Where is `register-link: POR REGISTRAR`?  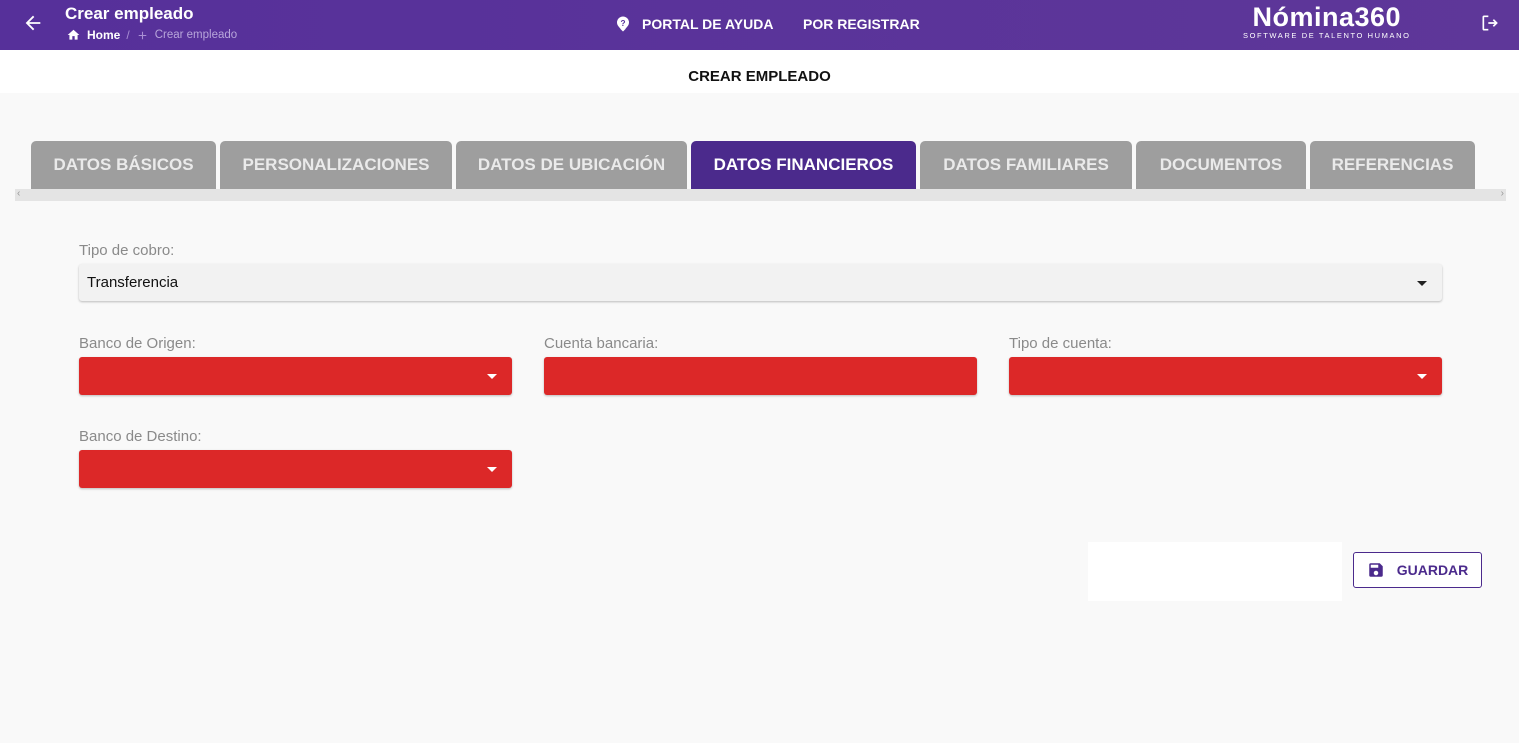
register-link: POR REGISTRAR is located at coordinates (861, 24).